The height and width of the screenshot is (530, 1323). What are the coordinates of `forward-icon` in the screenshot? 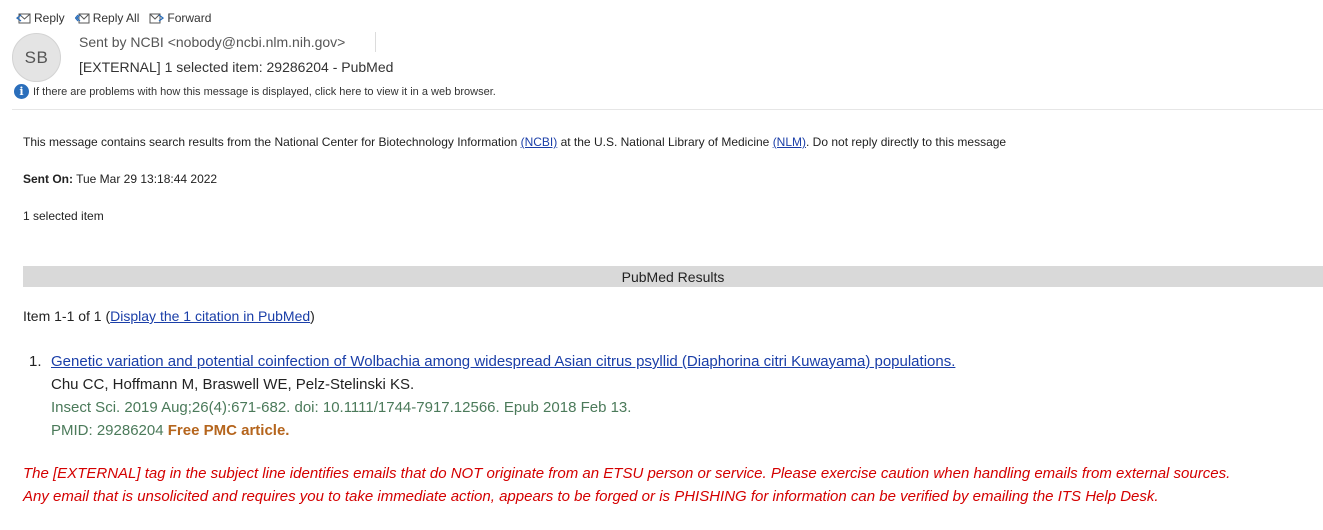 It's located at (157, 18).